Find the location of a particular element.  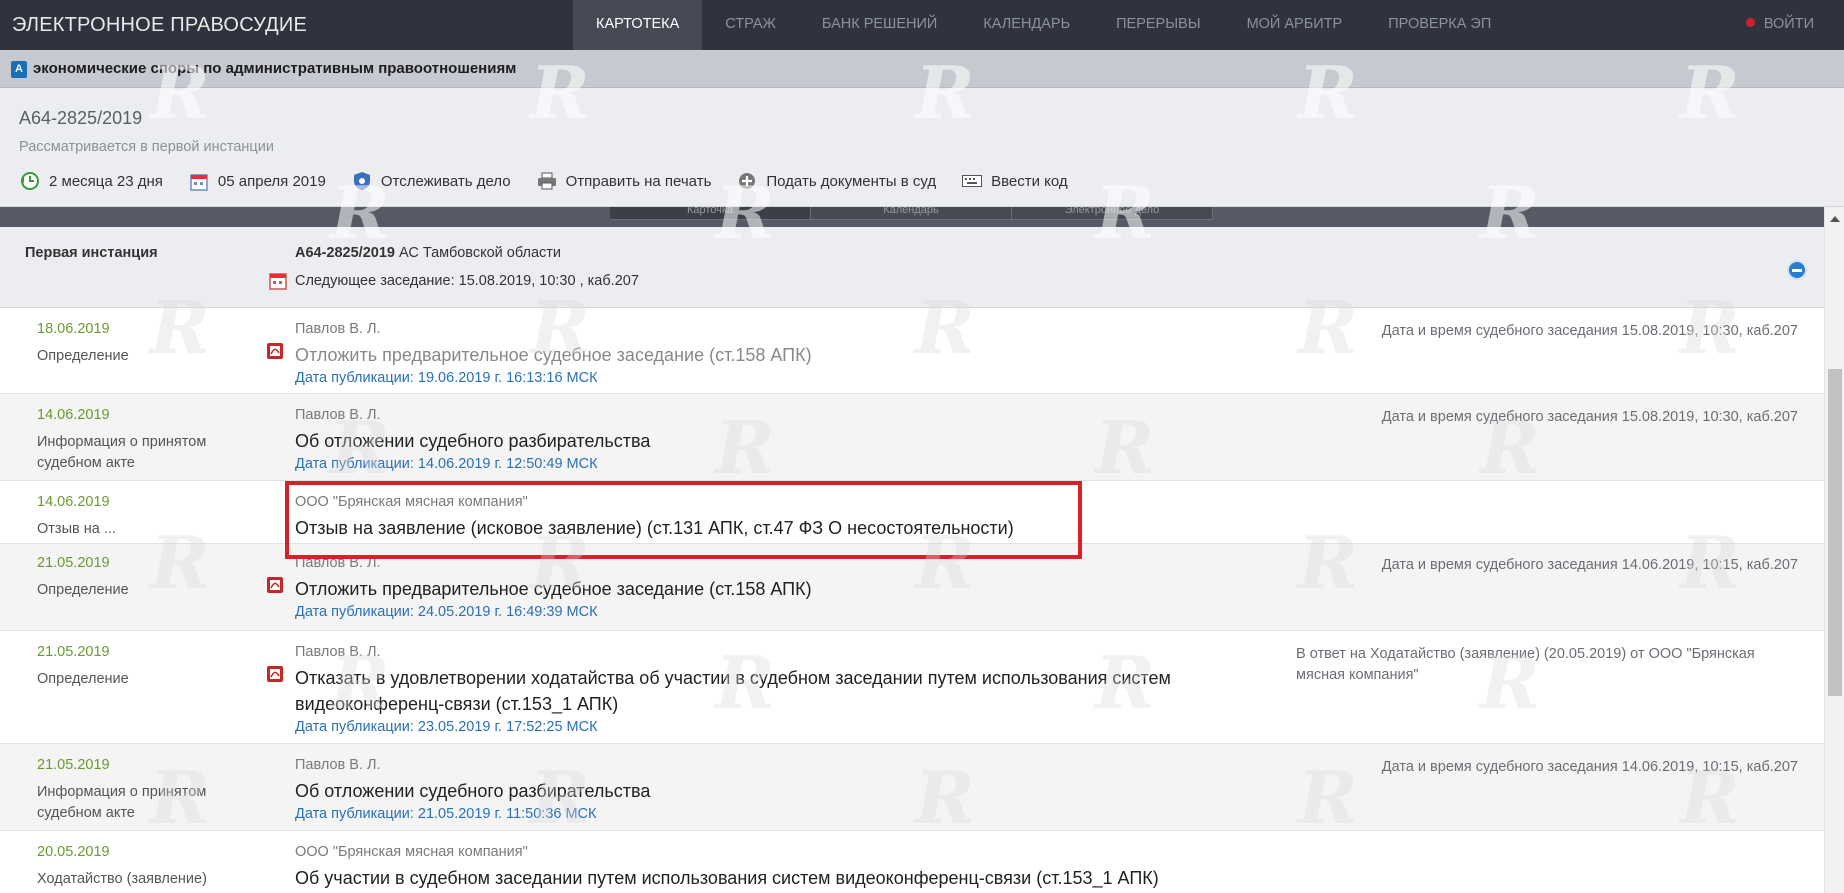

instance-case: А64-2825/2019 АС Тамбовской области is located at coordinates (428, 253).